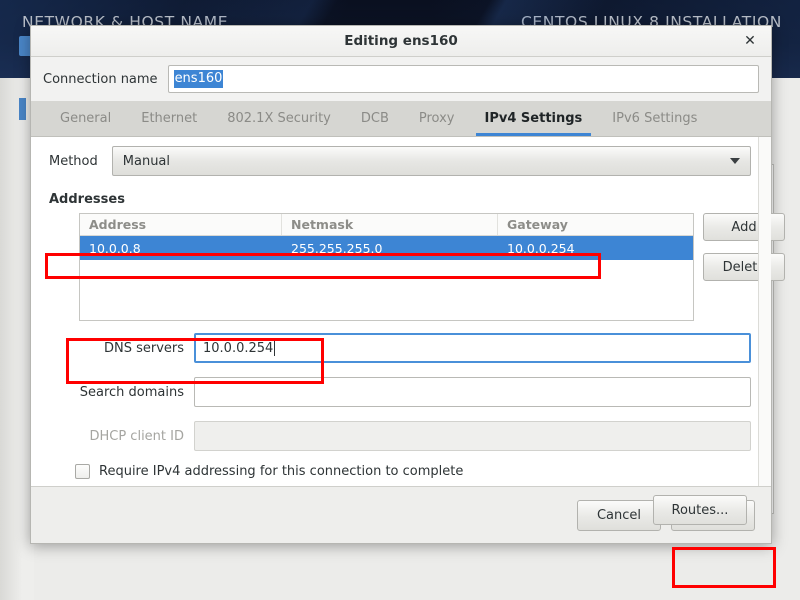 The height and width of the screenshot is (600, 800). What do you see at coordinates (136, 436) in the screenshot?
I see `dhcp-client-id-label: DHCP client ID` at bounding box center [136, 436].